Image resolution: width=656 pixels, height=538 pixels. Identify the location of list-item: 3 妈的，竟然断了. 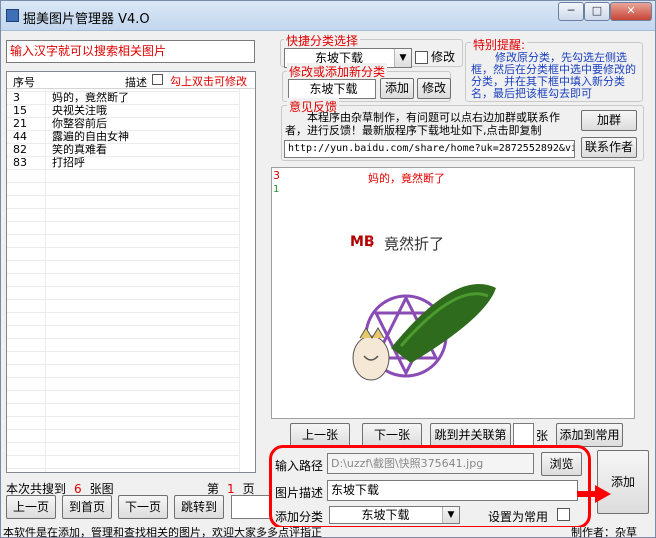
(123, 97).